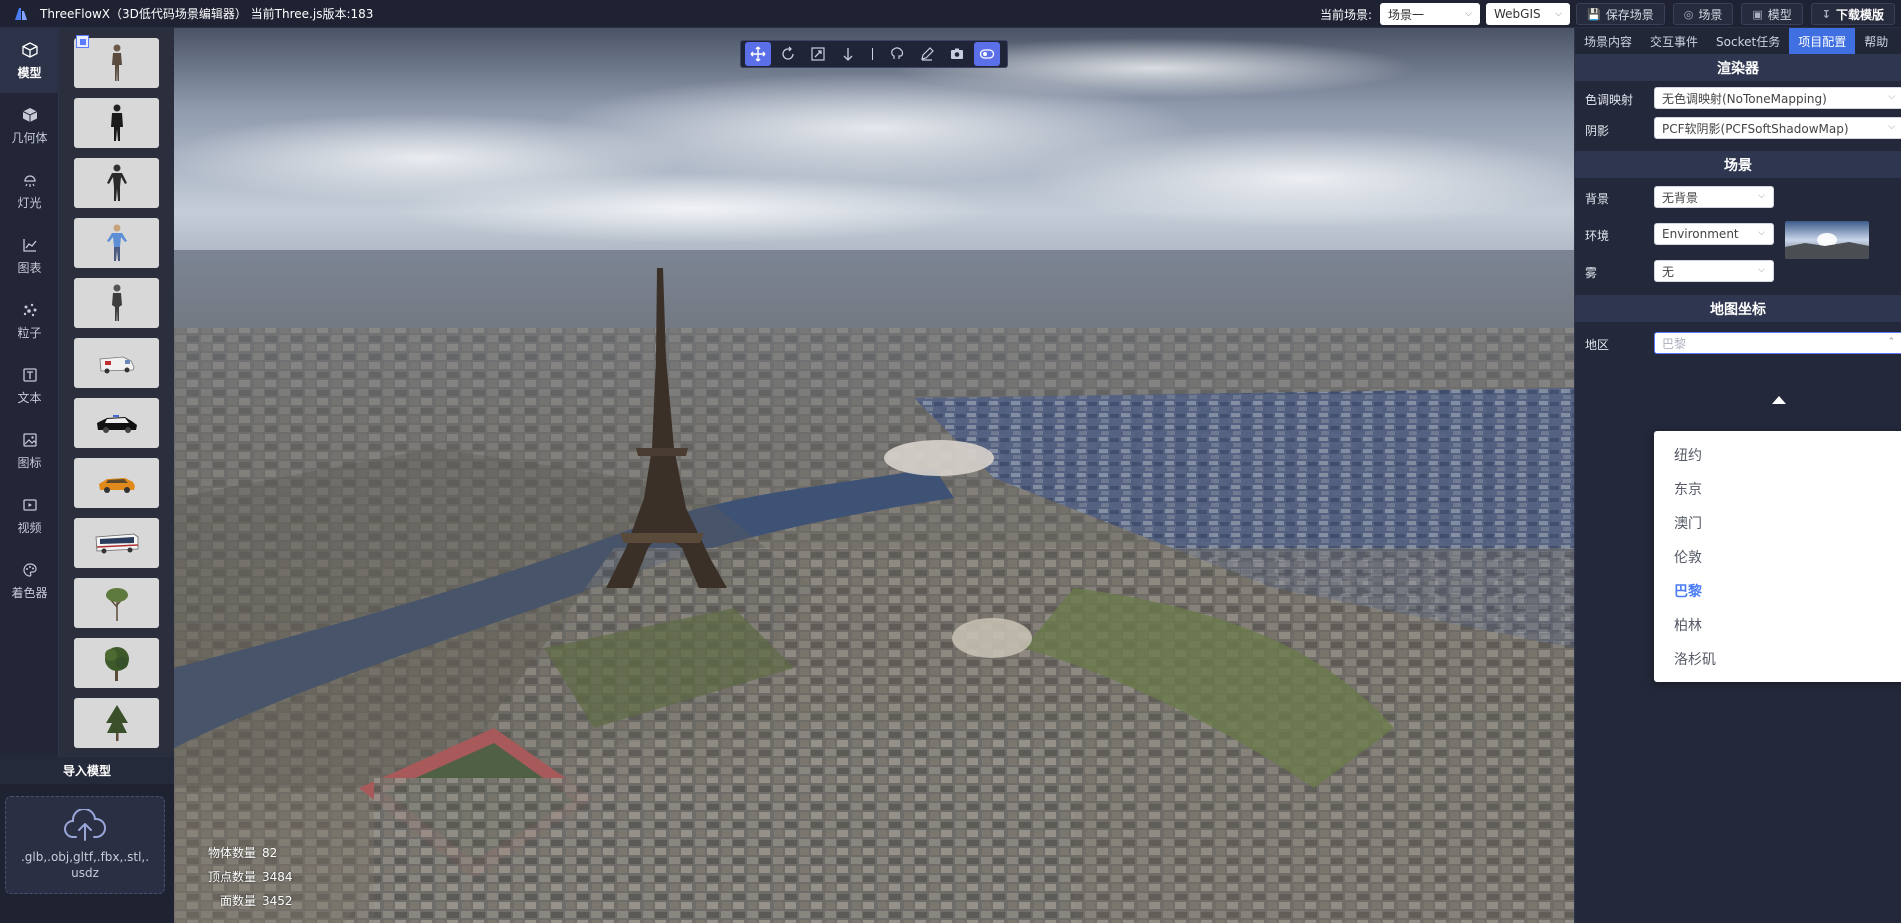  What do you see at coordinates (1822, 41) in the screenshot?
I see `tab-project-config: 项目配置` at bounding box center [1822, 41].